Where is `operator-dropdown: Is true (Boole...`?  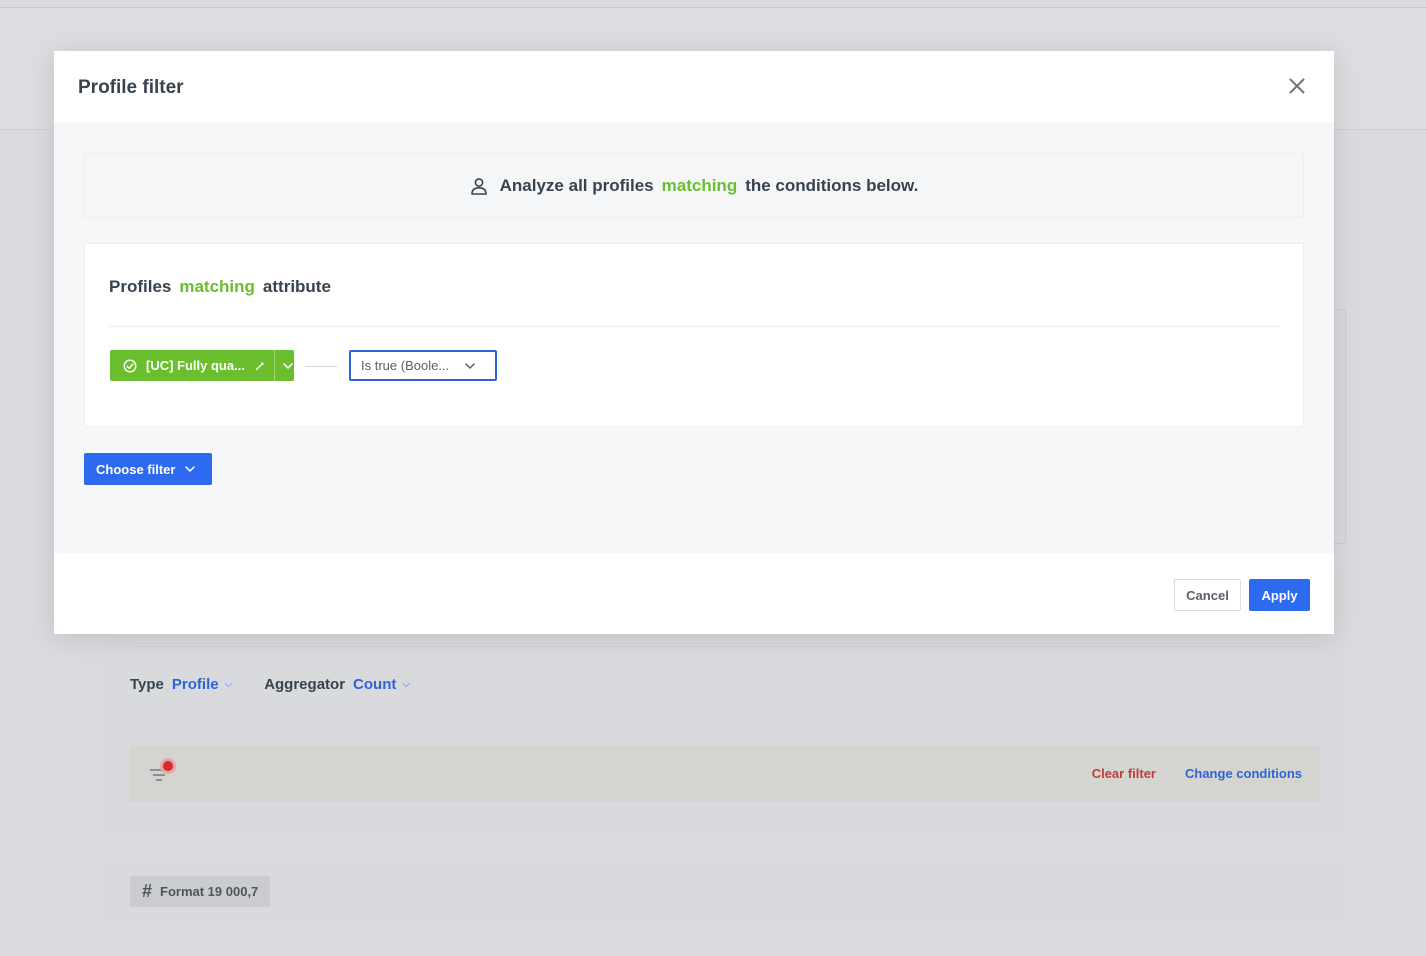 operator-dropdown: Is true (Boole... is located at coordinates (423, 365).